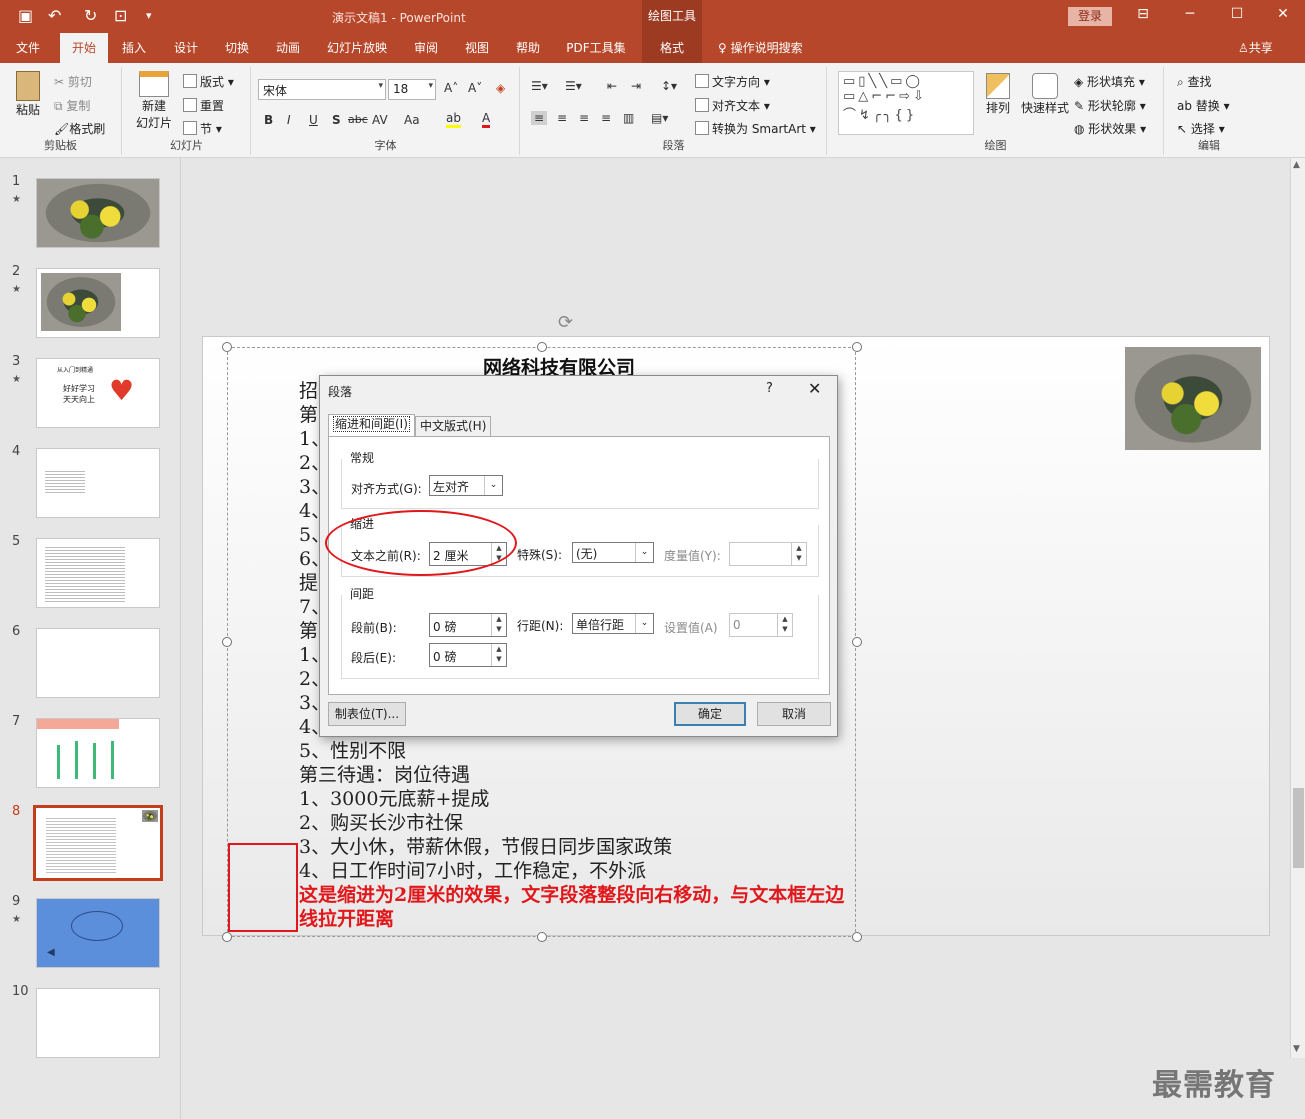 This screenshot has height=1119, width=1305. I want to click on distributed-icon: ▥, so click(628, 118).